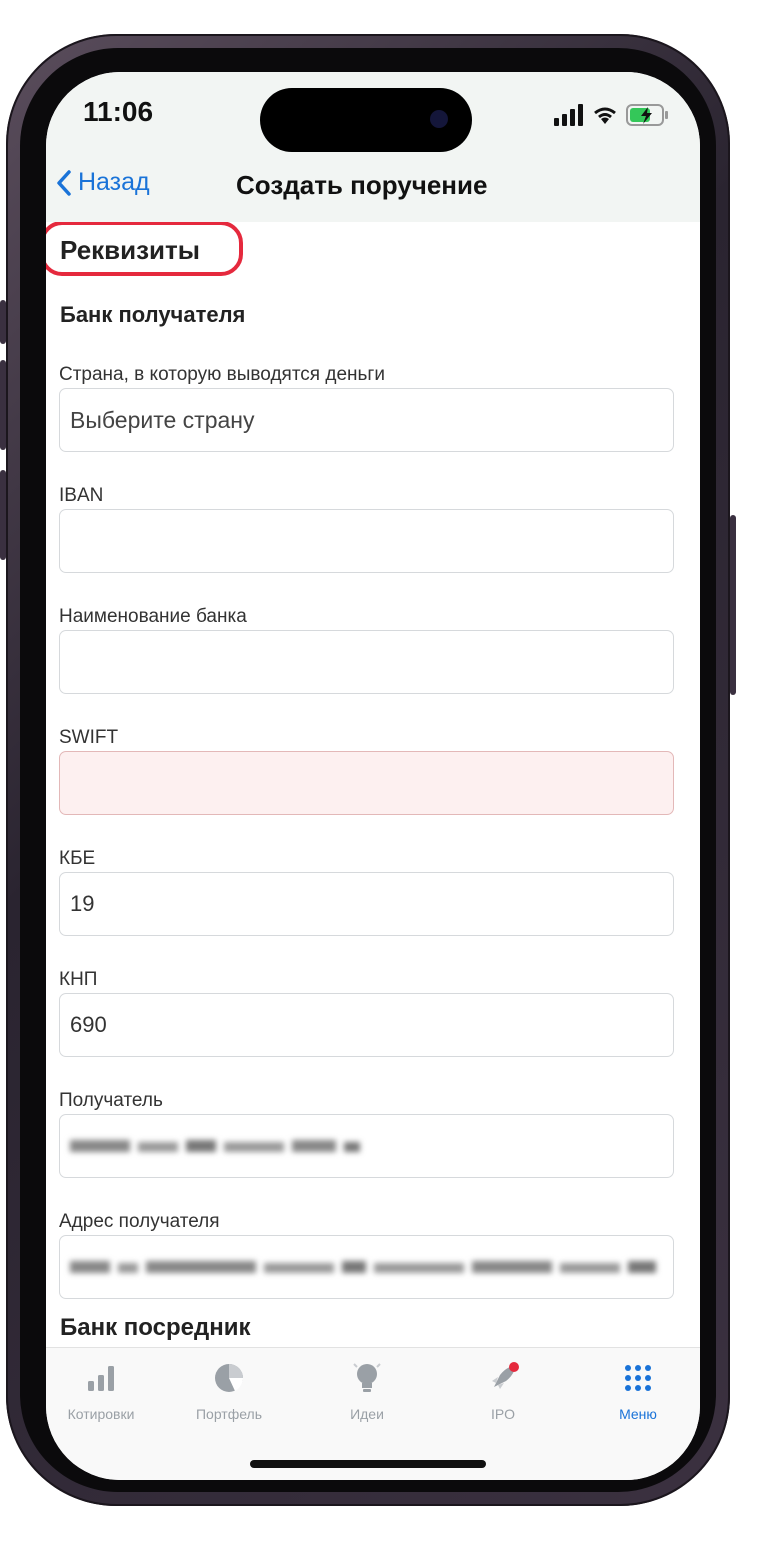 This screenshot has height=1542, width=761. I want to click on swift-label: SWIFT, so click(89, 737).